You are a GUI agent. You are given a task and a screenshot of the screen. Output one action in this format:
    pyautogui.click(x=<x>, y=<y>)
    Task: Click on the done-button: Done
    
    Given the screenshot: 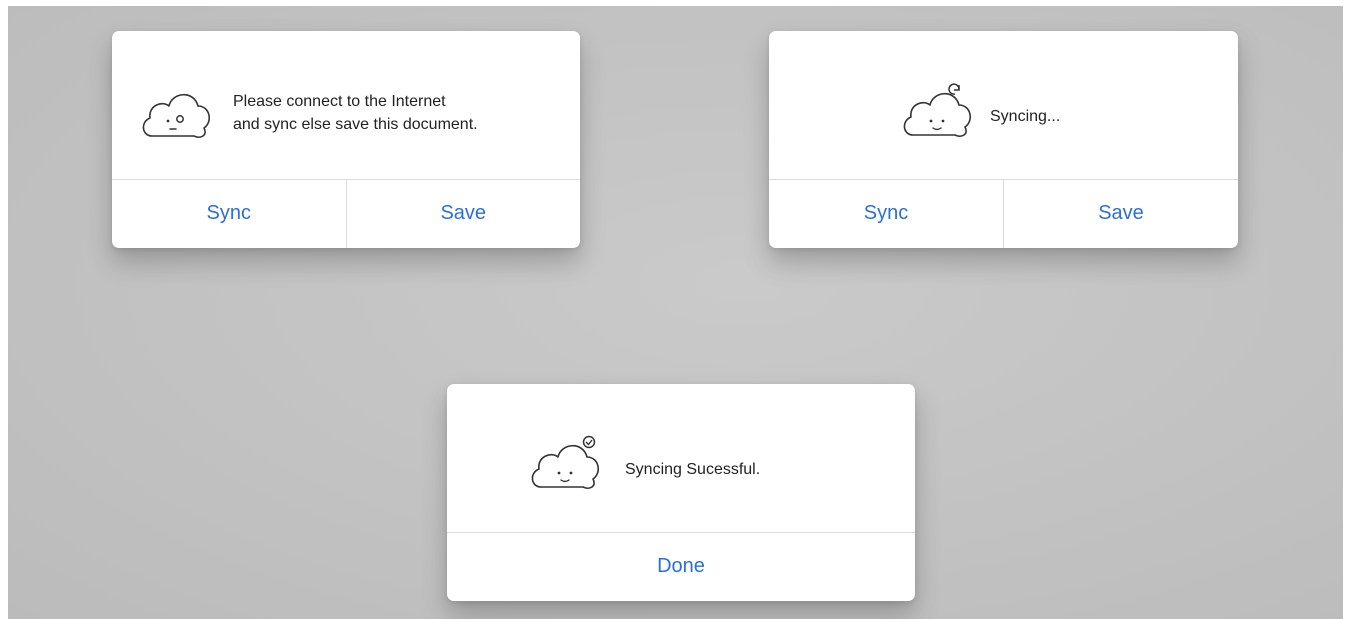 What is the action you would take?
    pyautogui.click(x=681, y=566)
    